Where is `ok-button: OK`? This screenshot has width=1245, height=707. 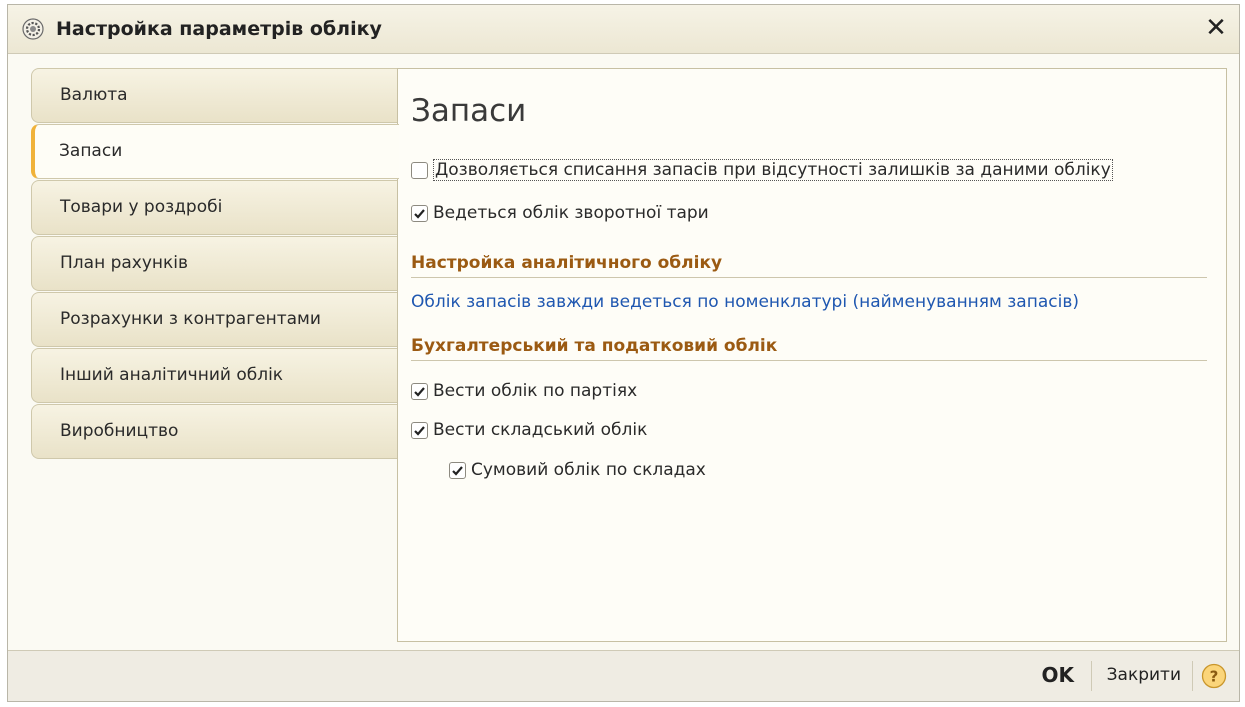
ok-button: OK is located at coordinates (1058, 675).